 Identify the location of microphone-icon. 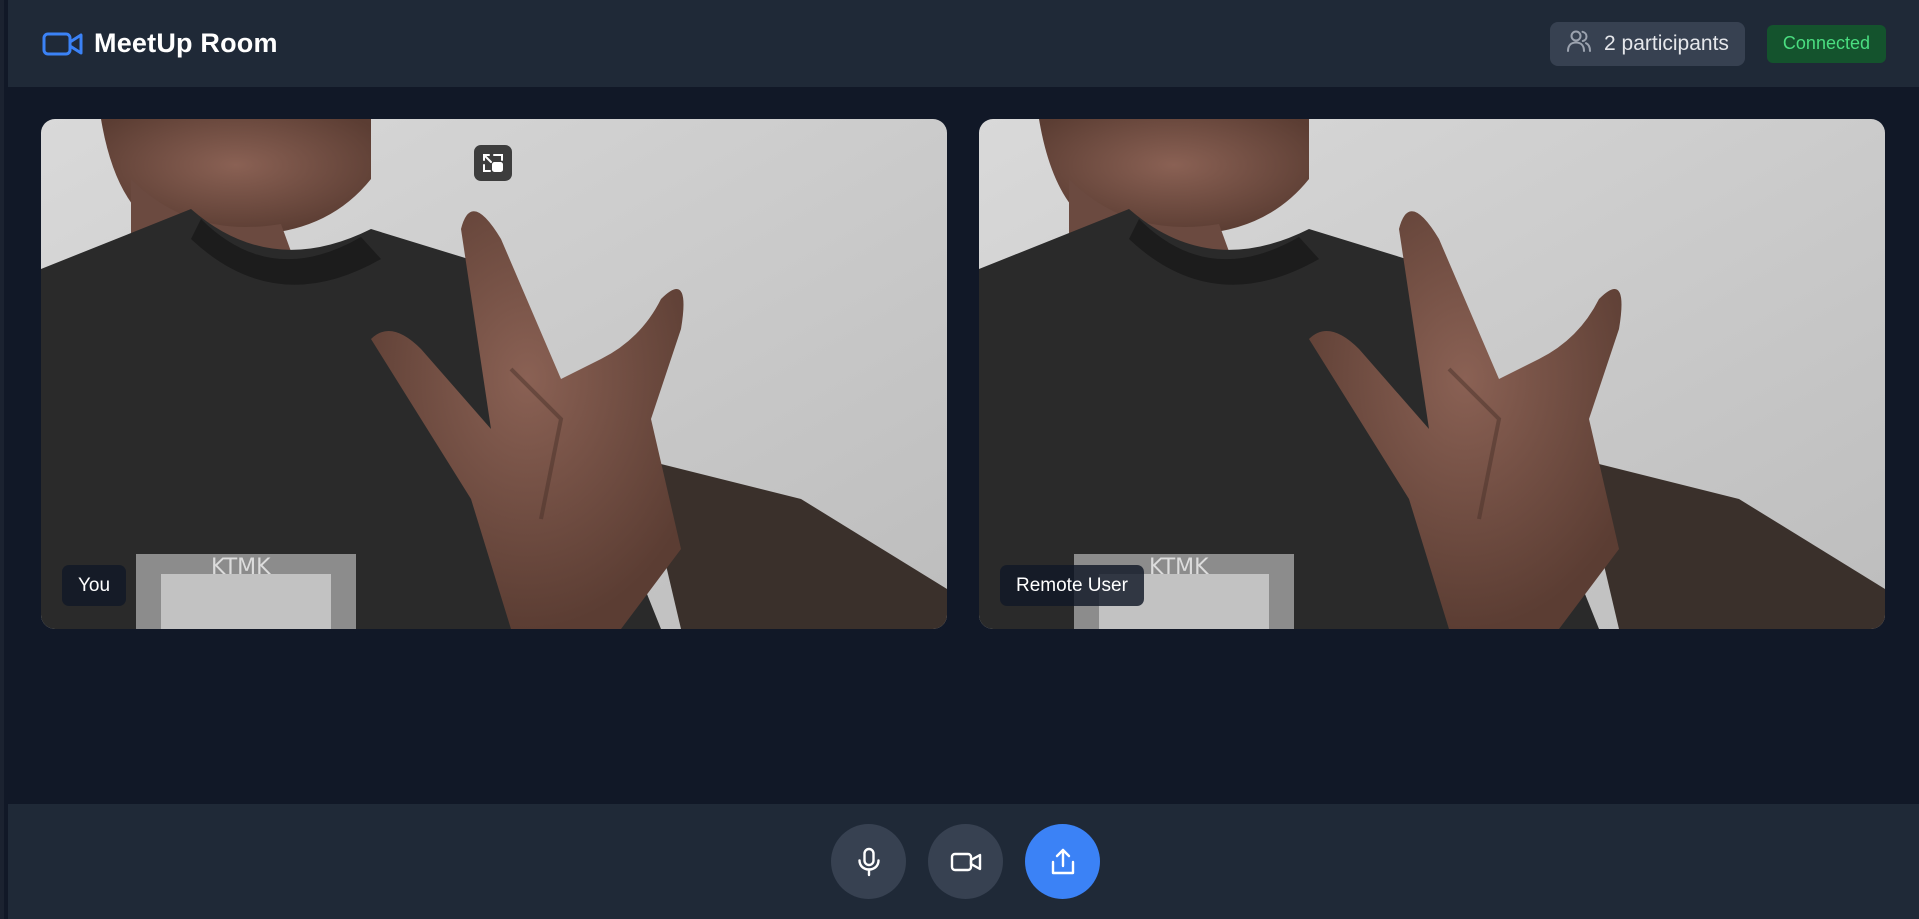
(869, 862).